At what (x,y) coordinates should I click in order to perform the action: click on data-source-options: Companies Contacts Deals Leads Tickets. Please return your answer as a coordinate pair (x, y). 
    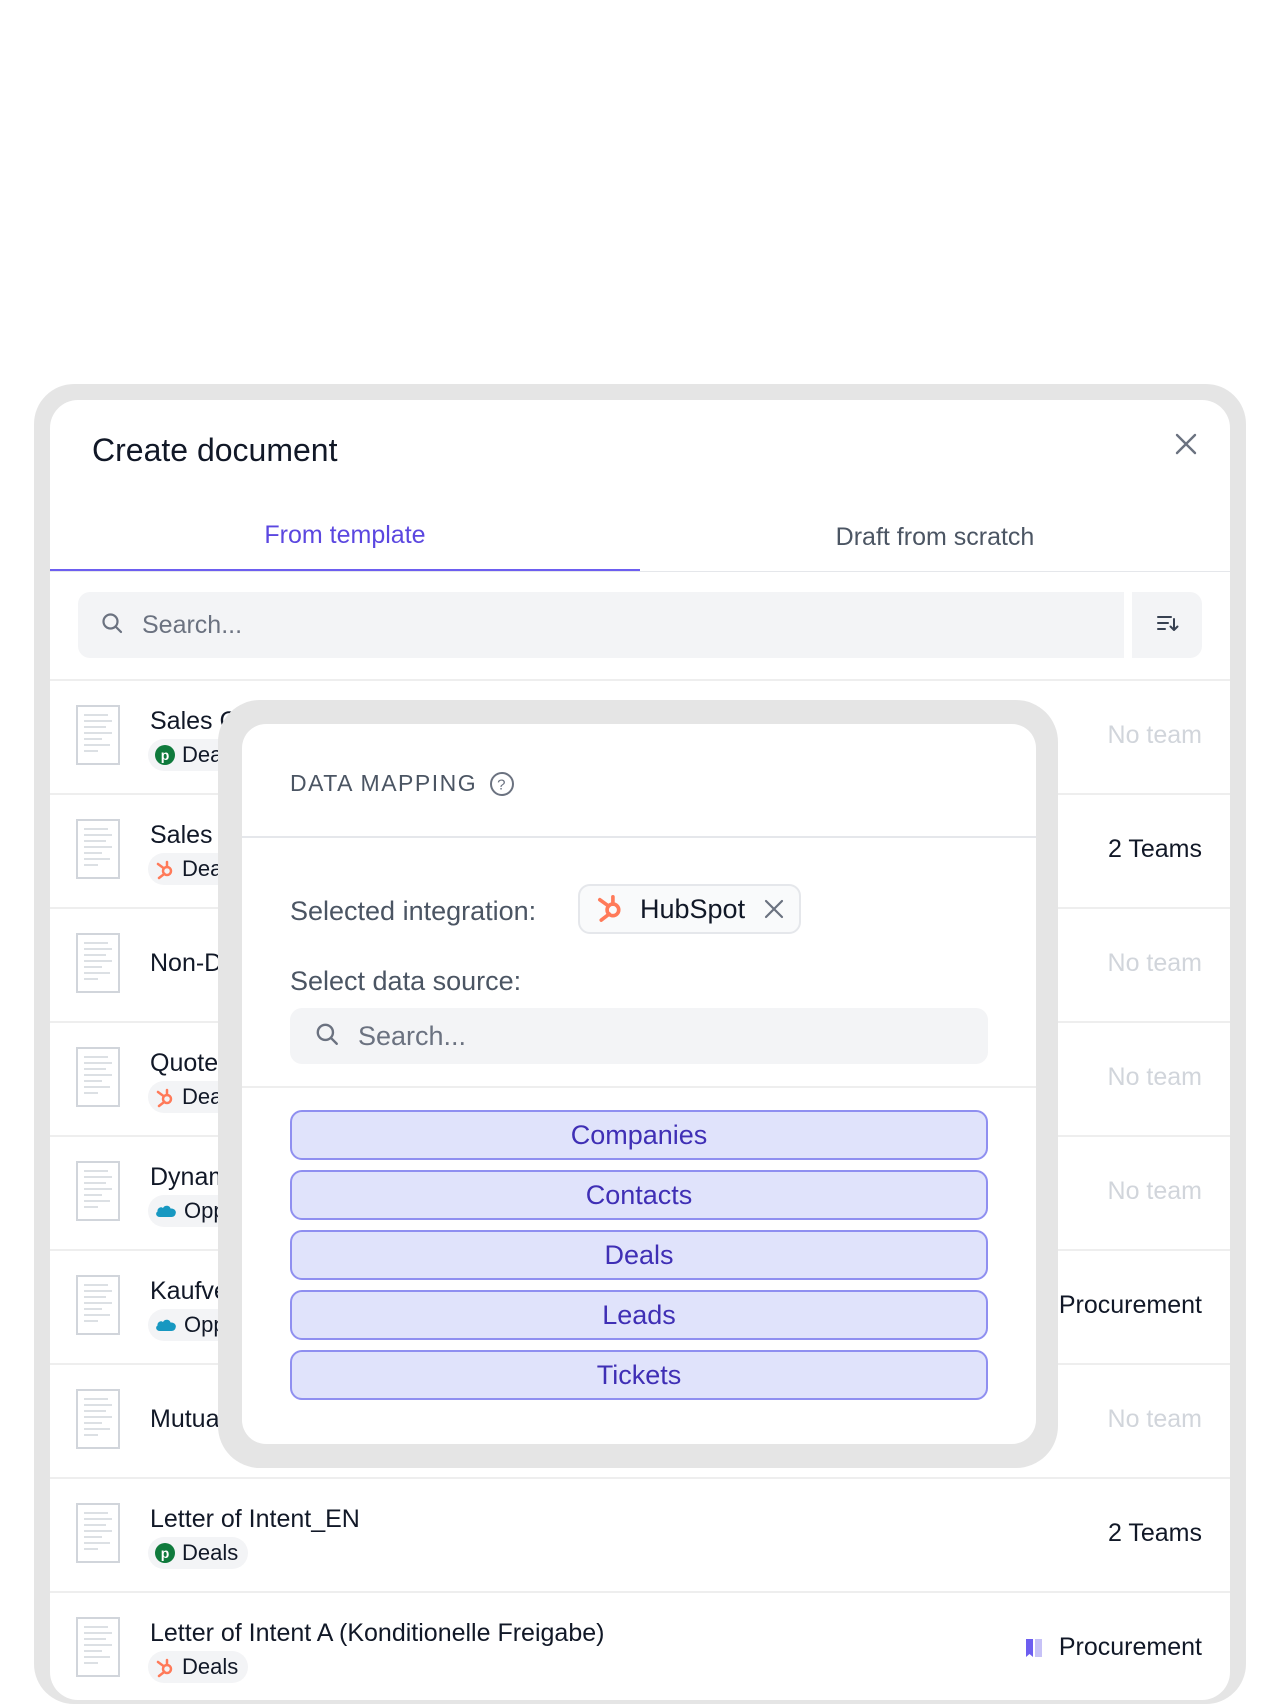
    Looking at the image, I should click on (639, 1260).